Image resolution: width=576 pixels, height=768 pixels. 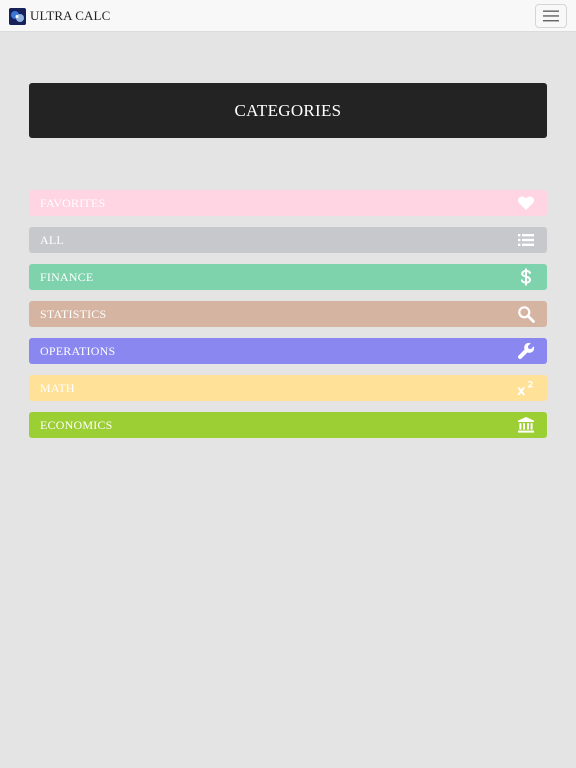 I want to click on category-label: OPERATIONS, so click(x=78, y=351).